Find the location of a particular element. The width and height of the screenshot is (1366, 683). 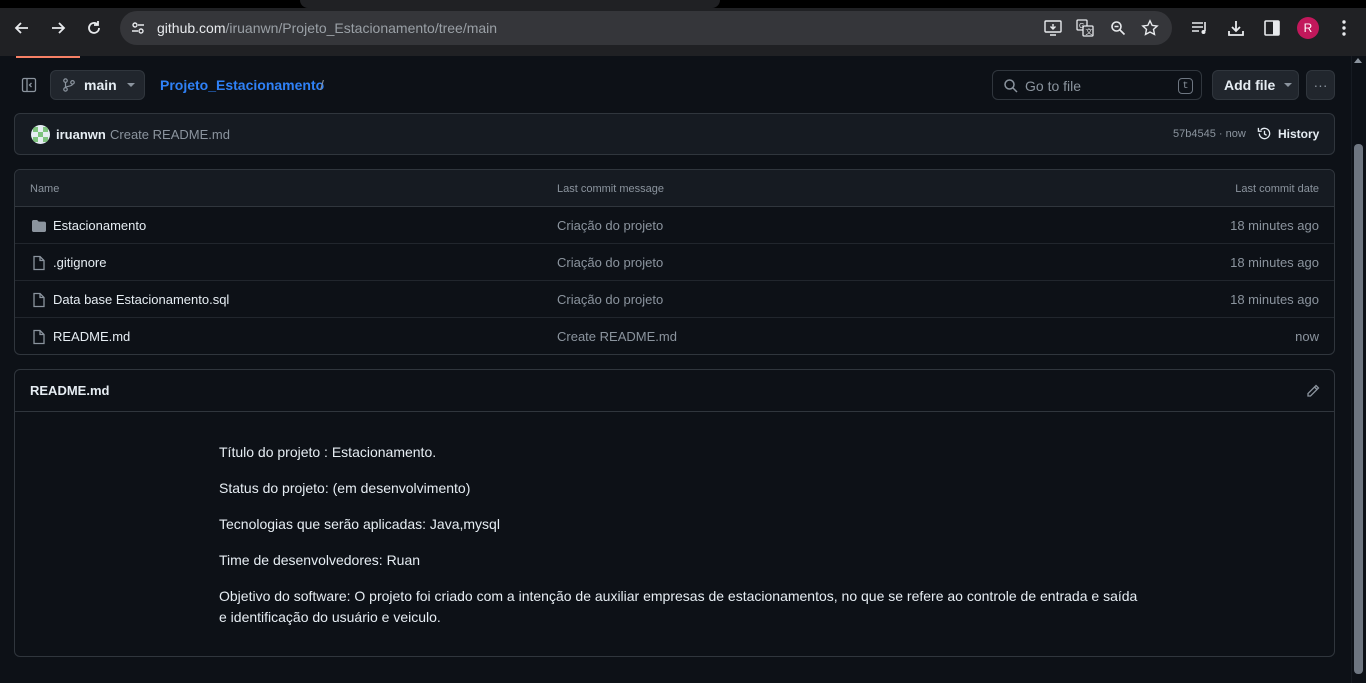

column-header-date: Last commit date is located at coordinates (1277, 189).